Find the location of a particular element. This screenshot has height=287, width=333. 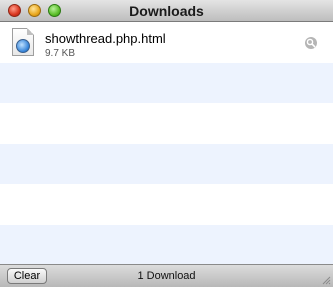

download-count: 1 Download is located at coordinates (166, 276).